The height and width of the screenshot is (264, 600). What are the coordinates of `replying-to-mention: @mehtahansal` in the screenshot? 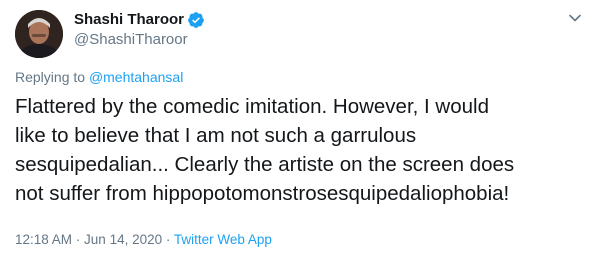 It's located at (136, 77).